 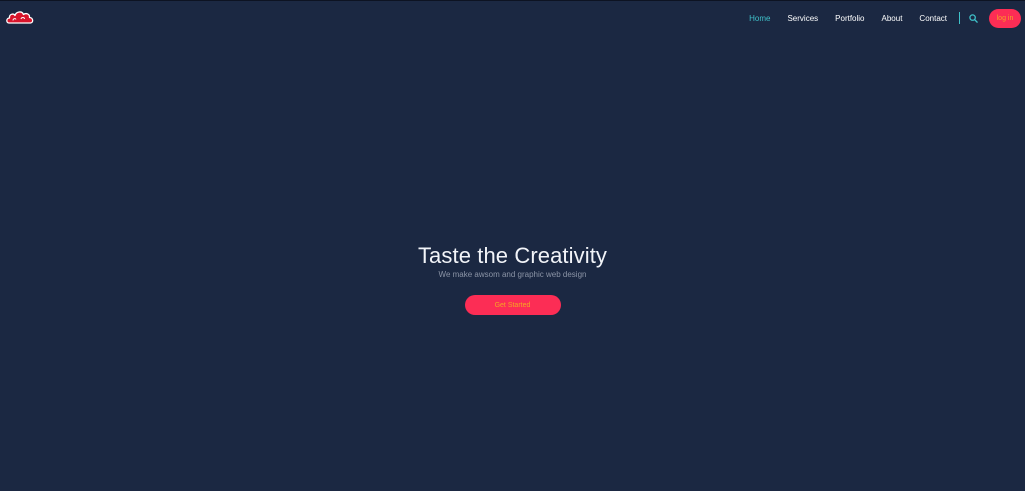 What do you see at coordinates (759, 18) in the screenshot?
I see `nav-home: Home` at bounding box center [759, 18].